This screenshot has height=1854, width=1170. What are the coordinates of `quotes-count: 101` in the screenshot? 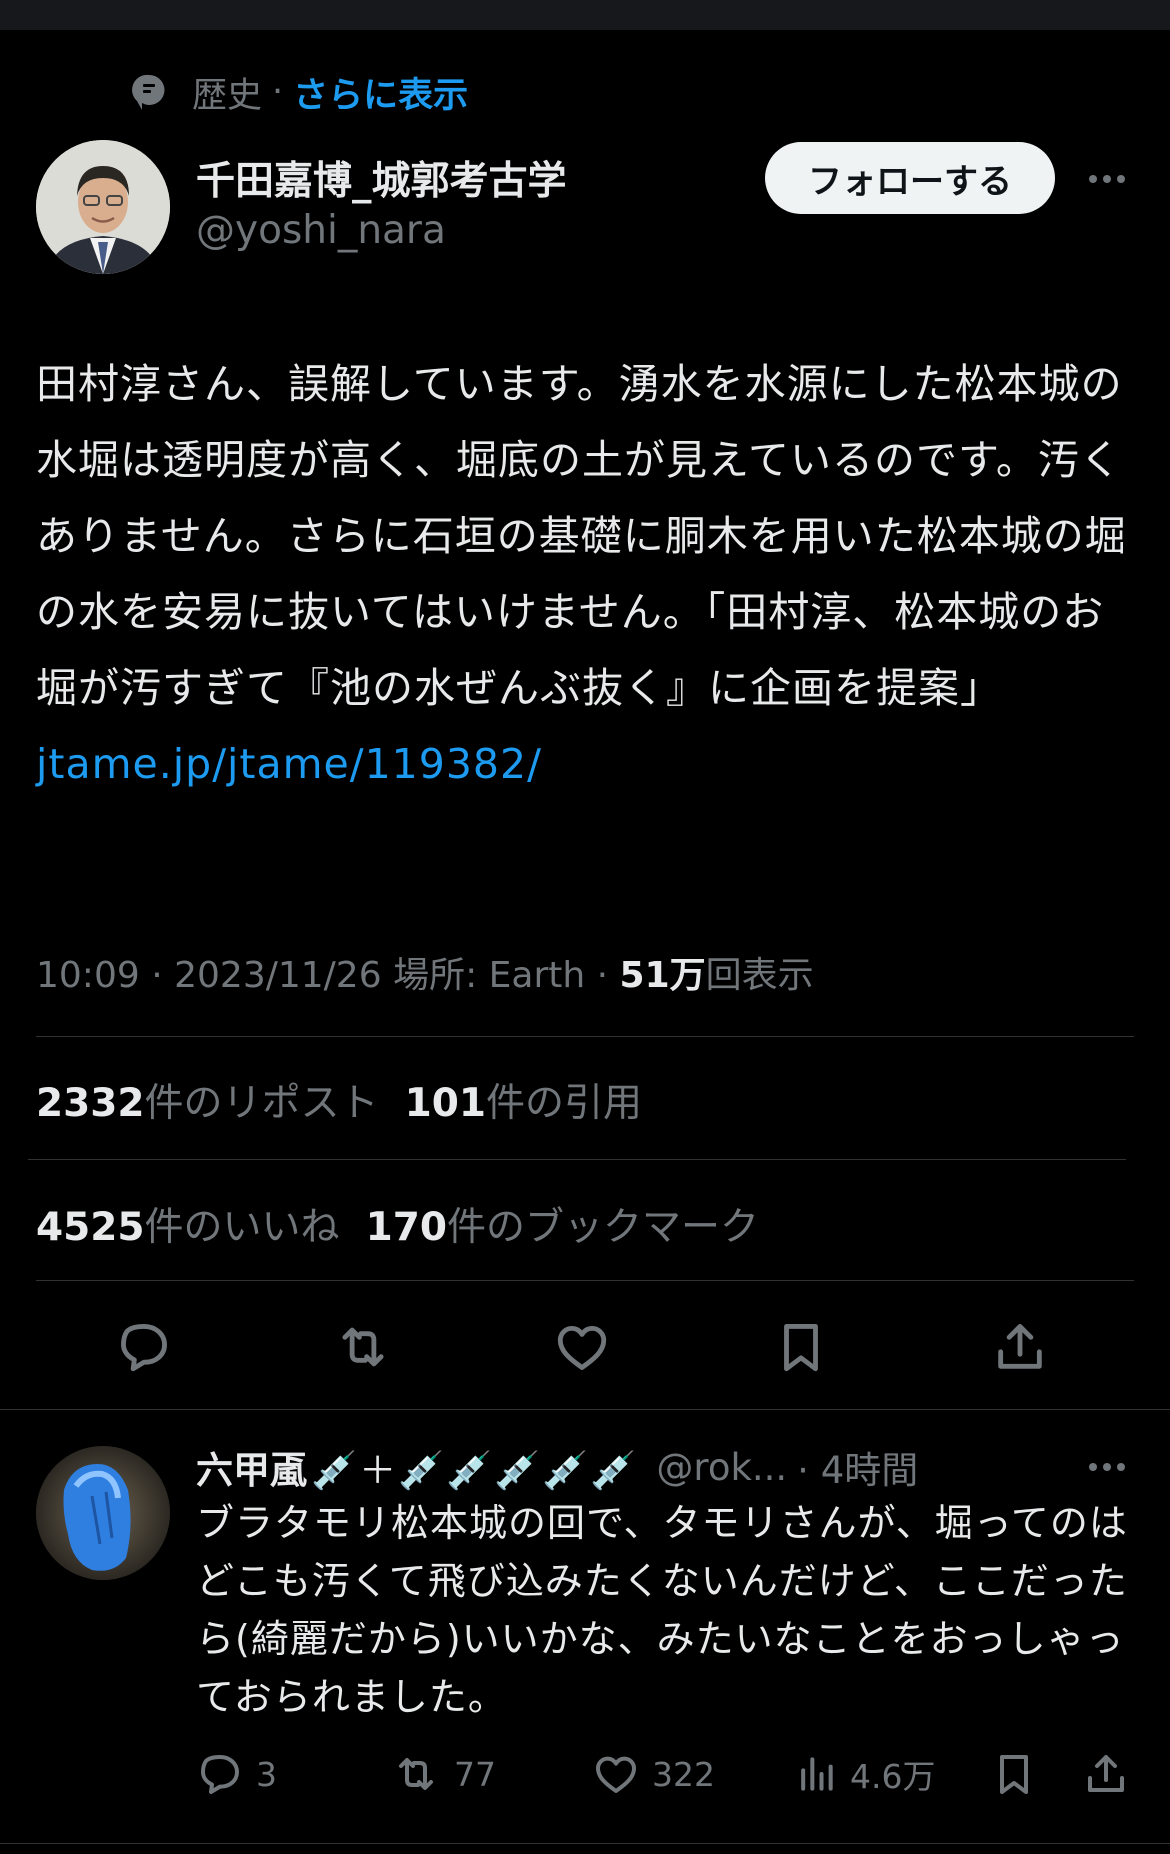 It's located at (445, 1103).